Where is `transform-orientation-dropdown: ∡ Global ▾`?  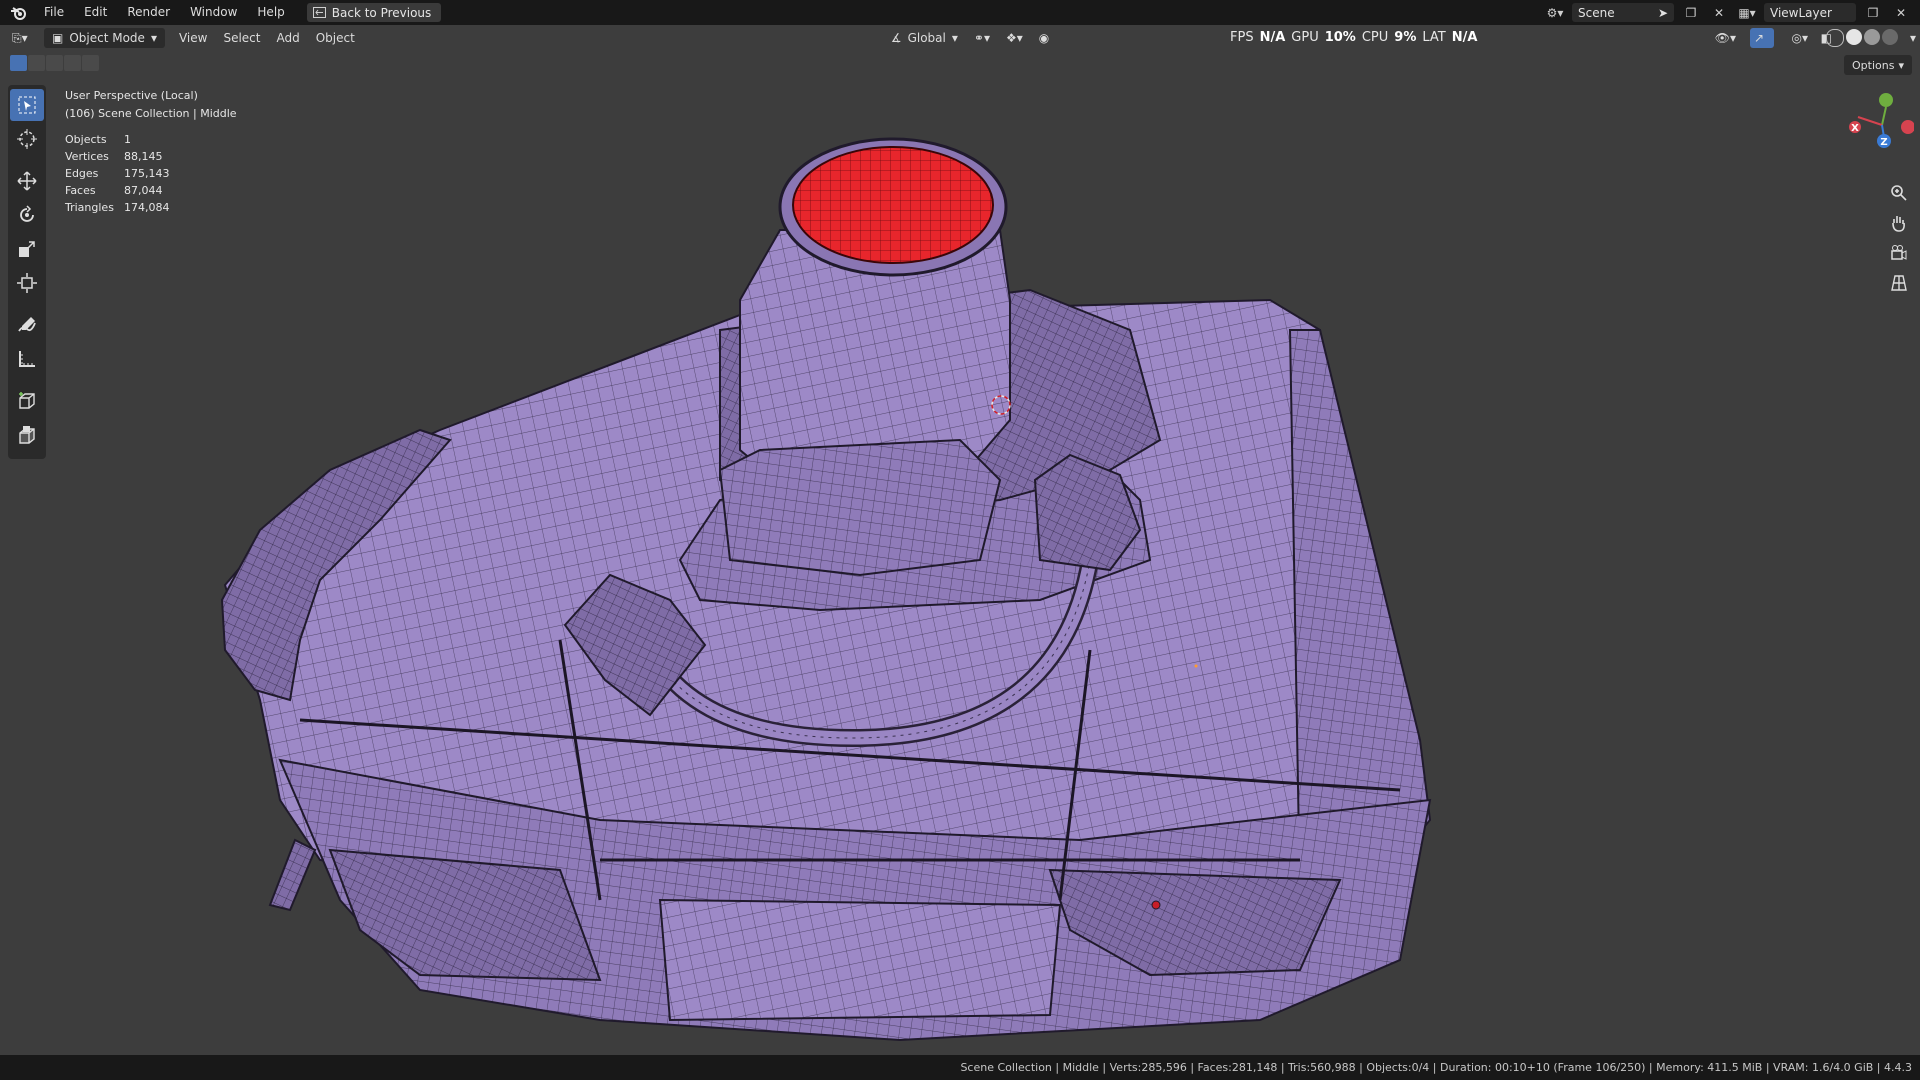 transform-orientation-dropdown: ∡ Global ▾ is located at coordinates (924, 38).